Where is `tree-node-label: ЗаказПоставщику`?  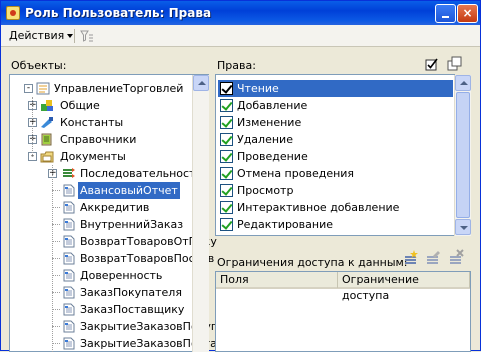 tree-node-label: ЗаказПоставщику is located at coordinates (132, 309).